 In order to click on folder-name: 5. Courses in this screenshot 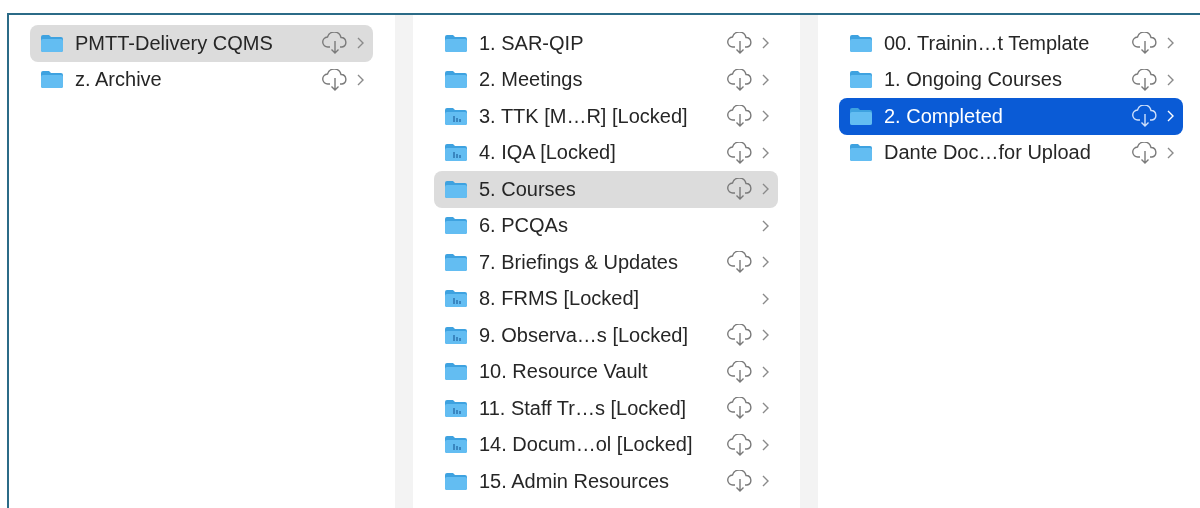, I will do `click(528, 189)`.